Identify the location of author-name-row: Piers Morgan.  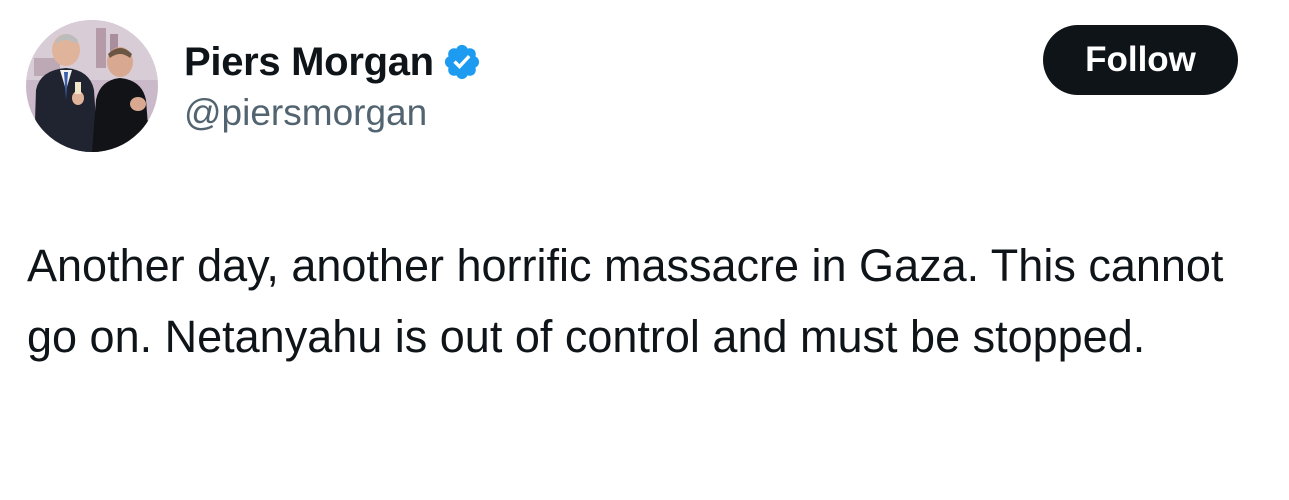
(333, 62).